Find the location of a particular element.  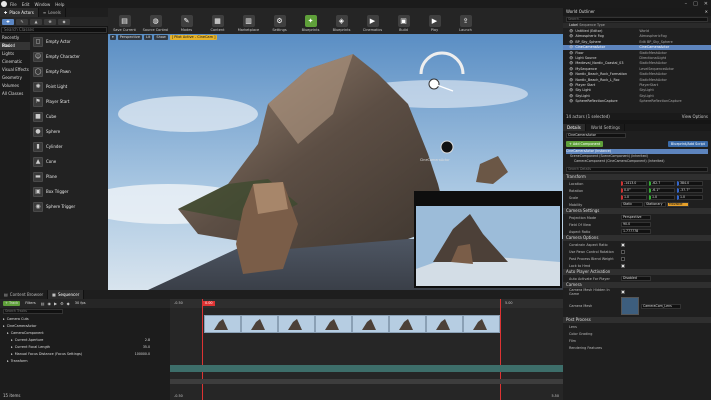

menu-window: Window is located at coordinates (42, 4).